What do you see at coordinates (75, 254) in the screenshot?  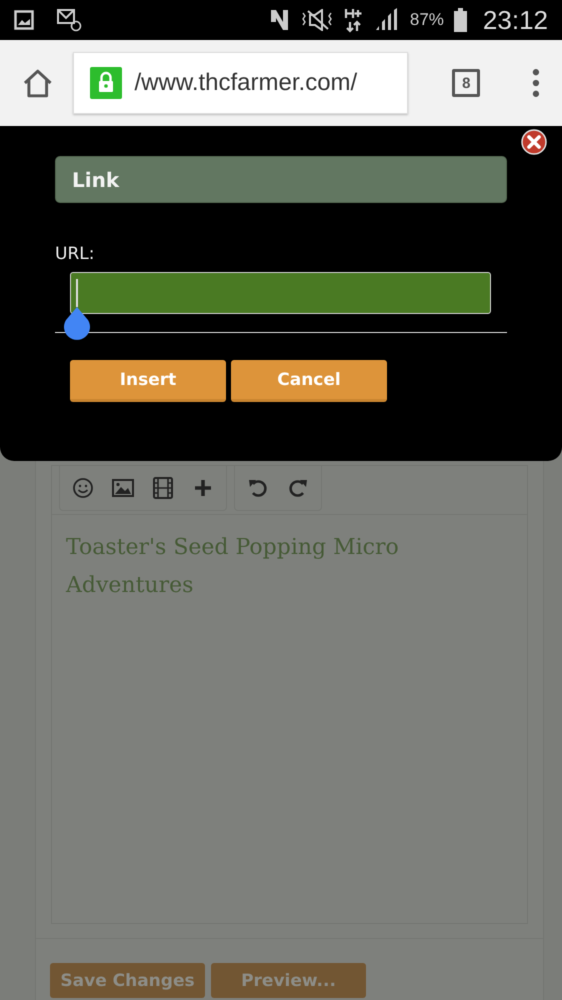 I see `url-label: URL:` at bounding box center [75, 254].